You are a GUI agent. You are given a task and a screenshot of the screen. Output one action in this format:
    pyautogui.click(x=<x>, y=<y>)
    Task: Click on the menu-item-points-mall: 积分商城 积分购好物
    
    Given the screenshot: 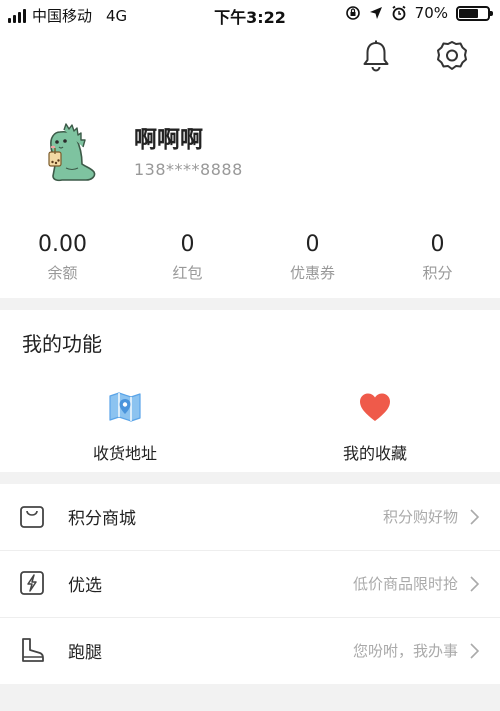 What is the action you would take?
    pyautogui.click(x=250, y=517)
    